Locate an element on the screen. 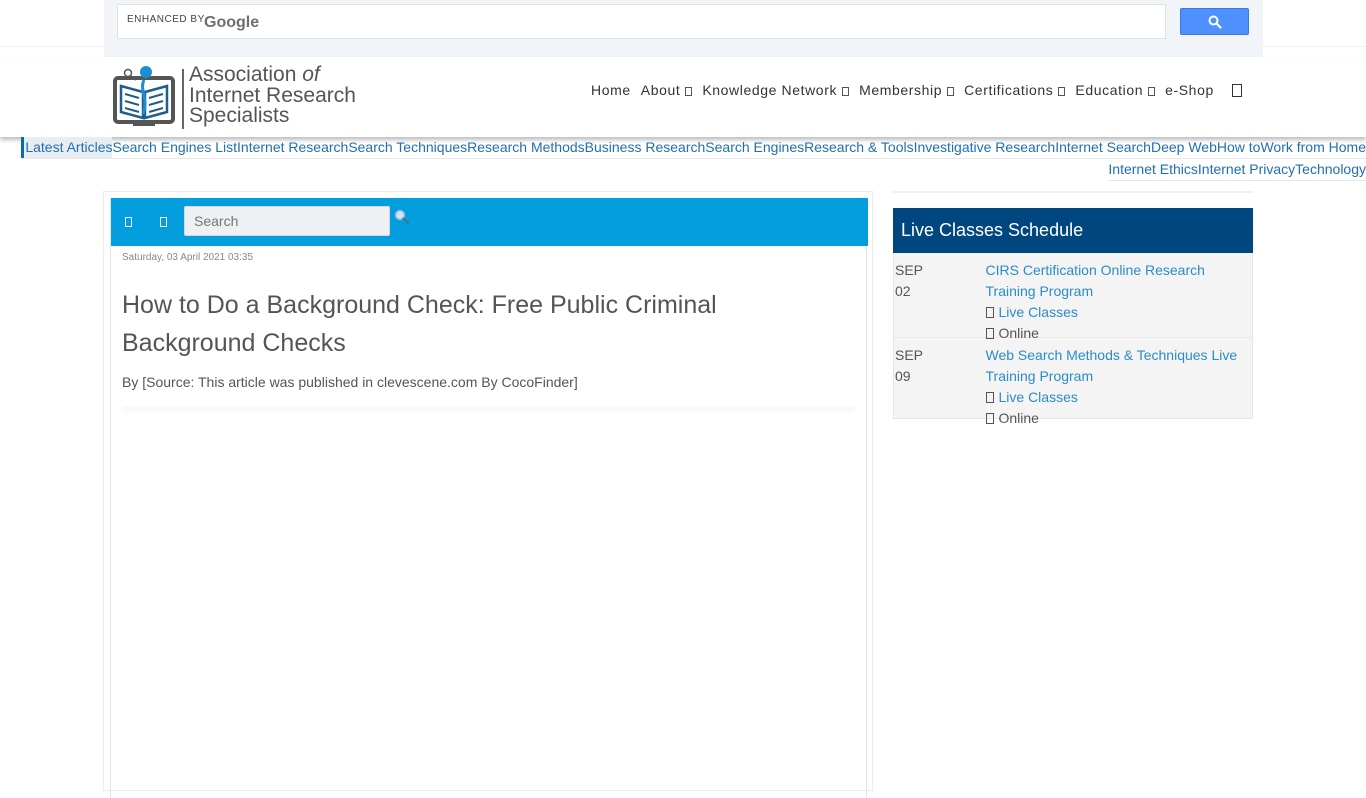  event-date: SEP 09 is located at coordinates (909, 365).